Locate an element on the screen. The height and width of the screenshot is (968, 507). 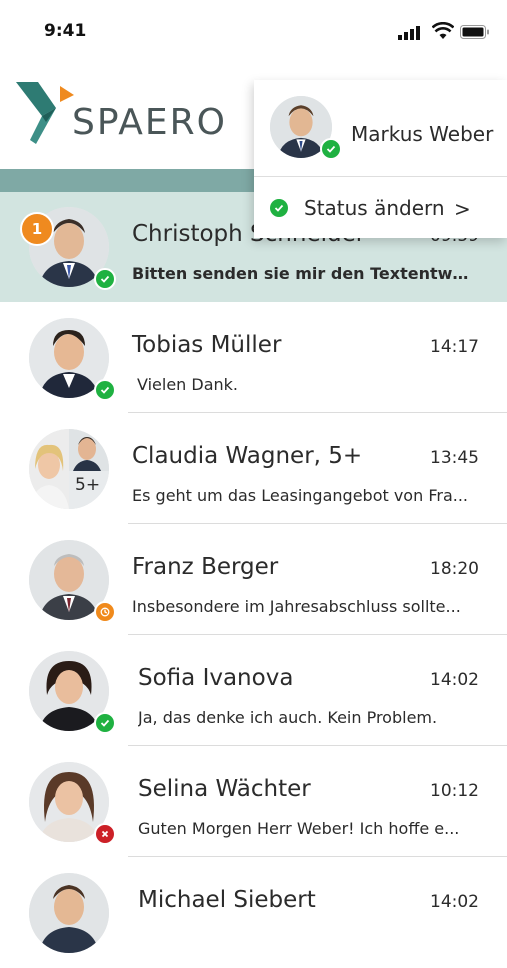
battery-icon is located at coordinates (474, 32).